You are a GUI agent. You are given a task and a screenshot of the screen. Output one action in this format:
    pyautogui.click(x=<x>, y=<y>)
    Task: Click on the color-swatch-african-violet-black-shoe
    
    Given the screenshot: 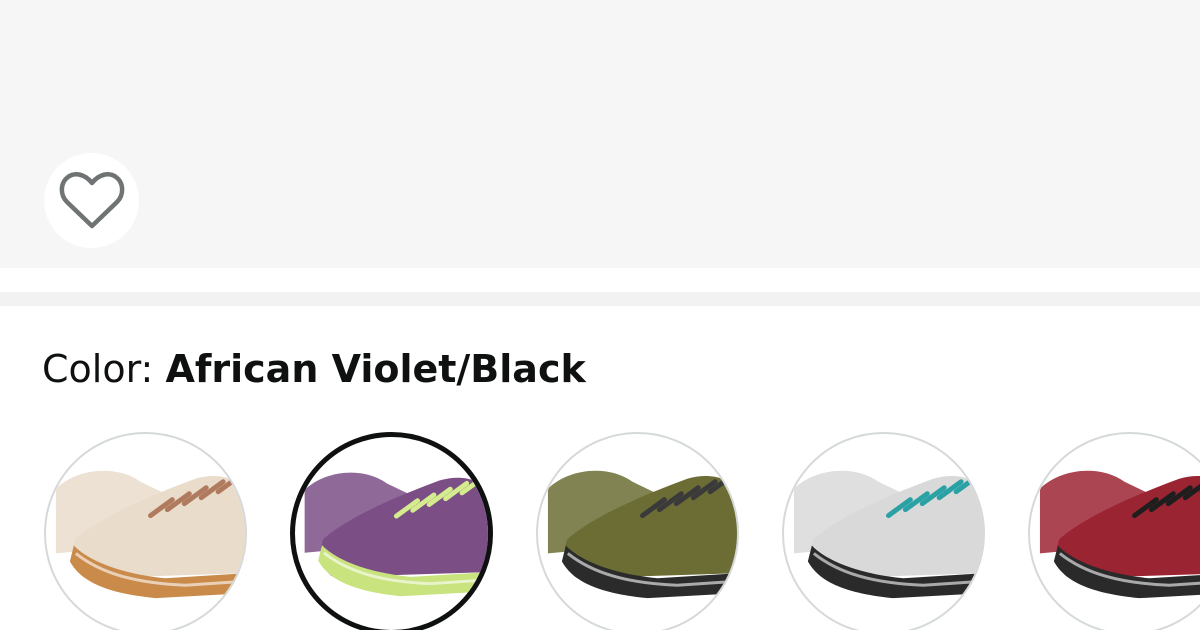 What is the action you would take?
    pyautogui.click(x=391, y=531)
    